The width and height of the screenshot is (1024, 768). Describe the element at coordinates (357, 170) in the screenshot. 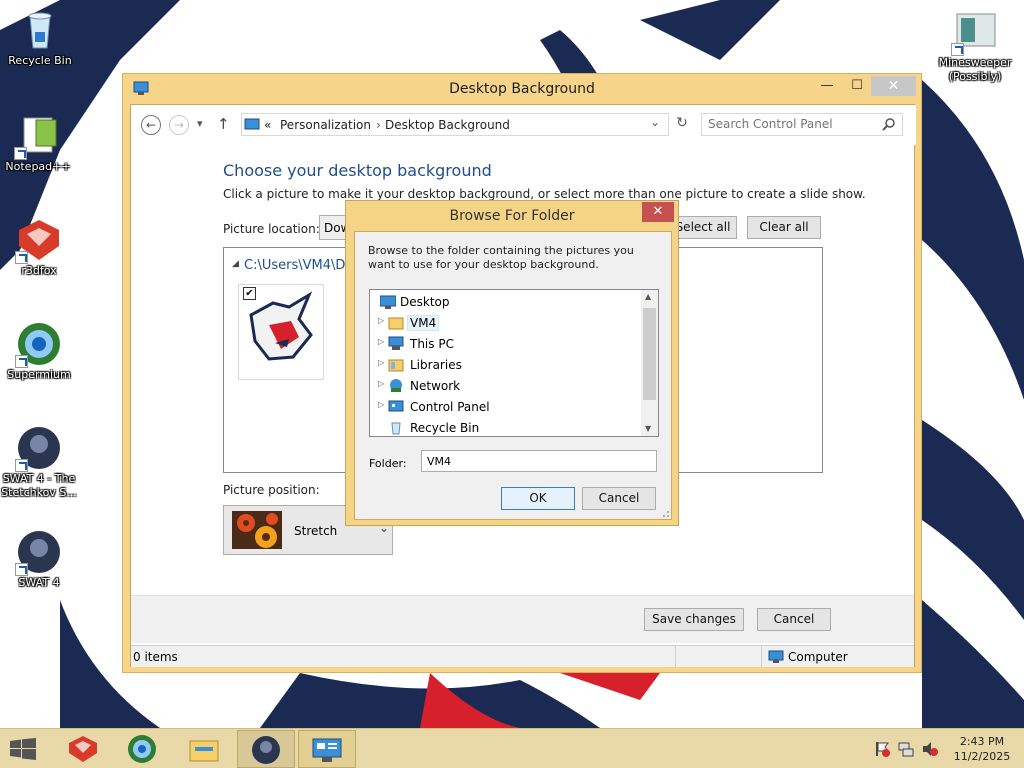

I see `page-heading: Choose your desktop background` at that location.